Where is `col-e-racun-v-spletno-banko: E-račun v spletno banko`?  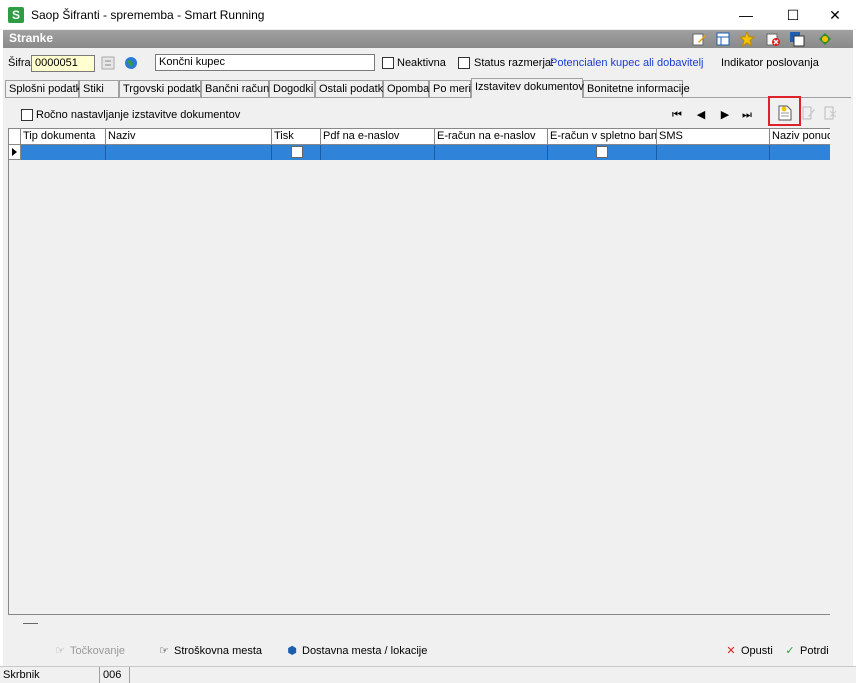 col-e-racun-v-spletno-banko: E-račun v spletno banko is located at coordinates (602, 137).